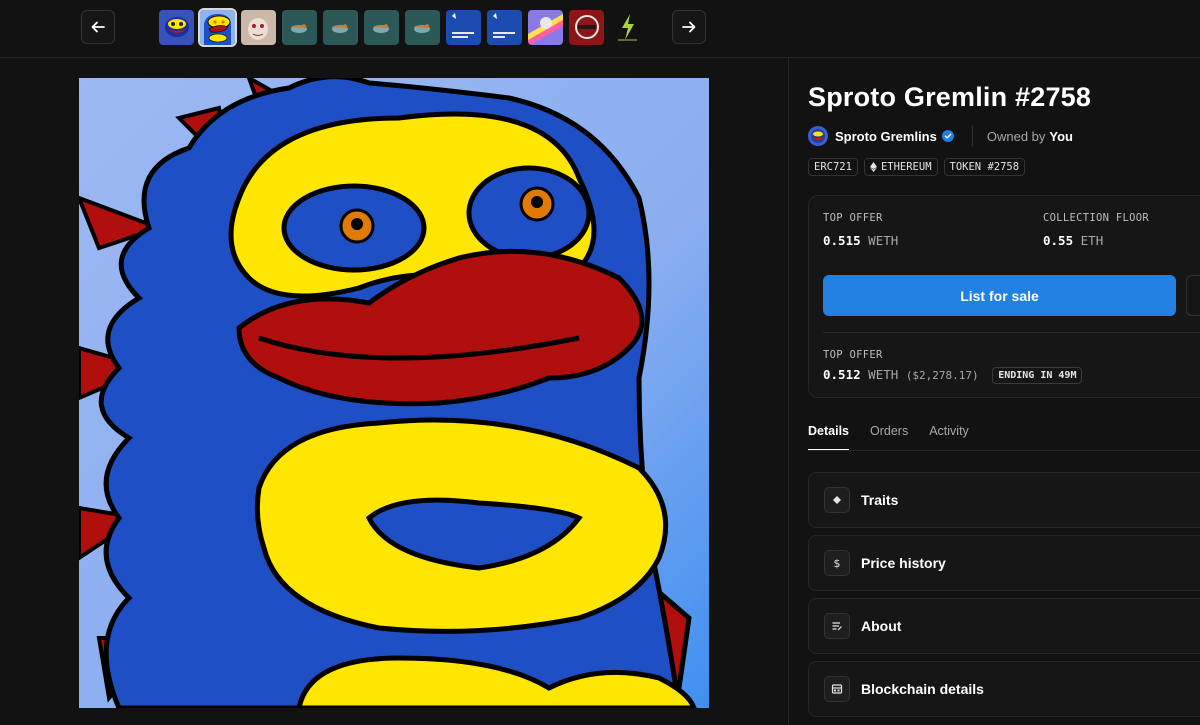 This screenshot has width=1200, height=725. I want to click on tab-orders: Orders, so click(889, 437).